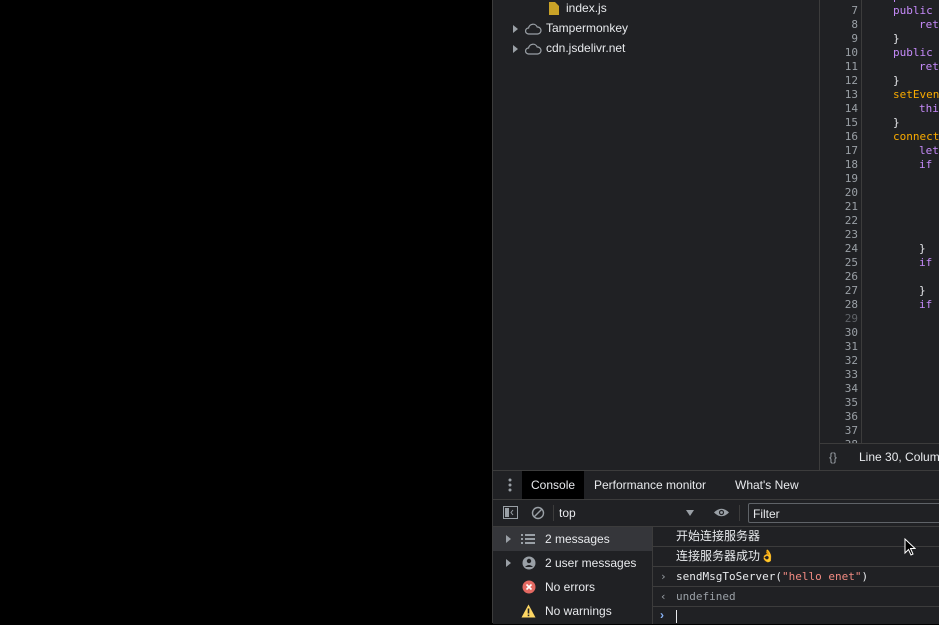 The image size is (939, 625). I want to click on line-number: 22, so click(851, 220).